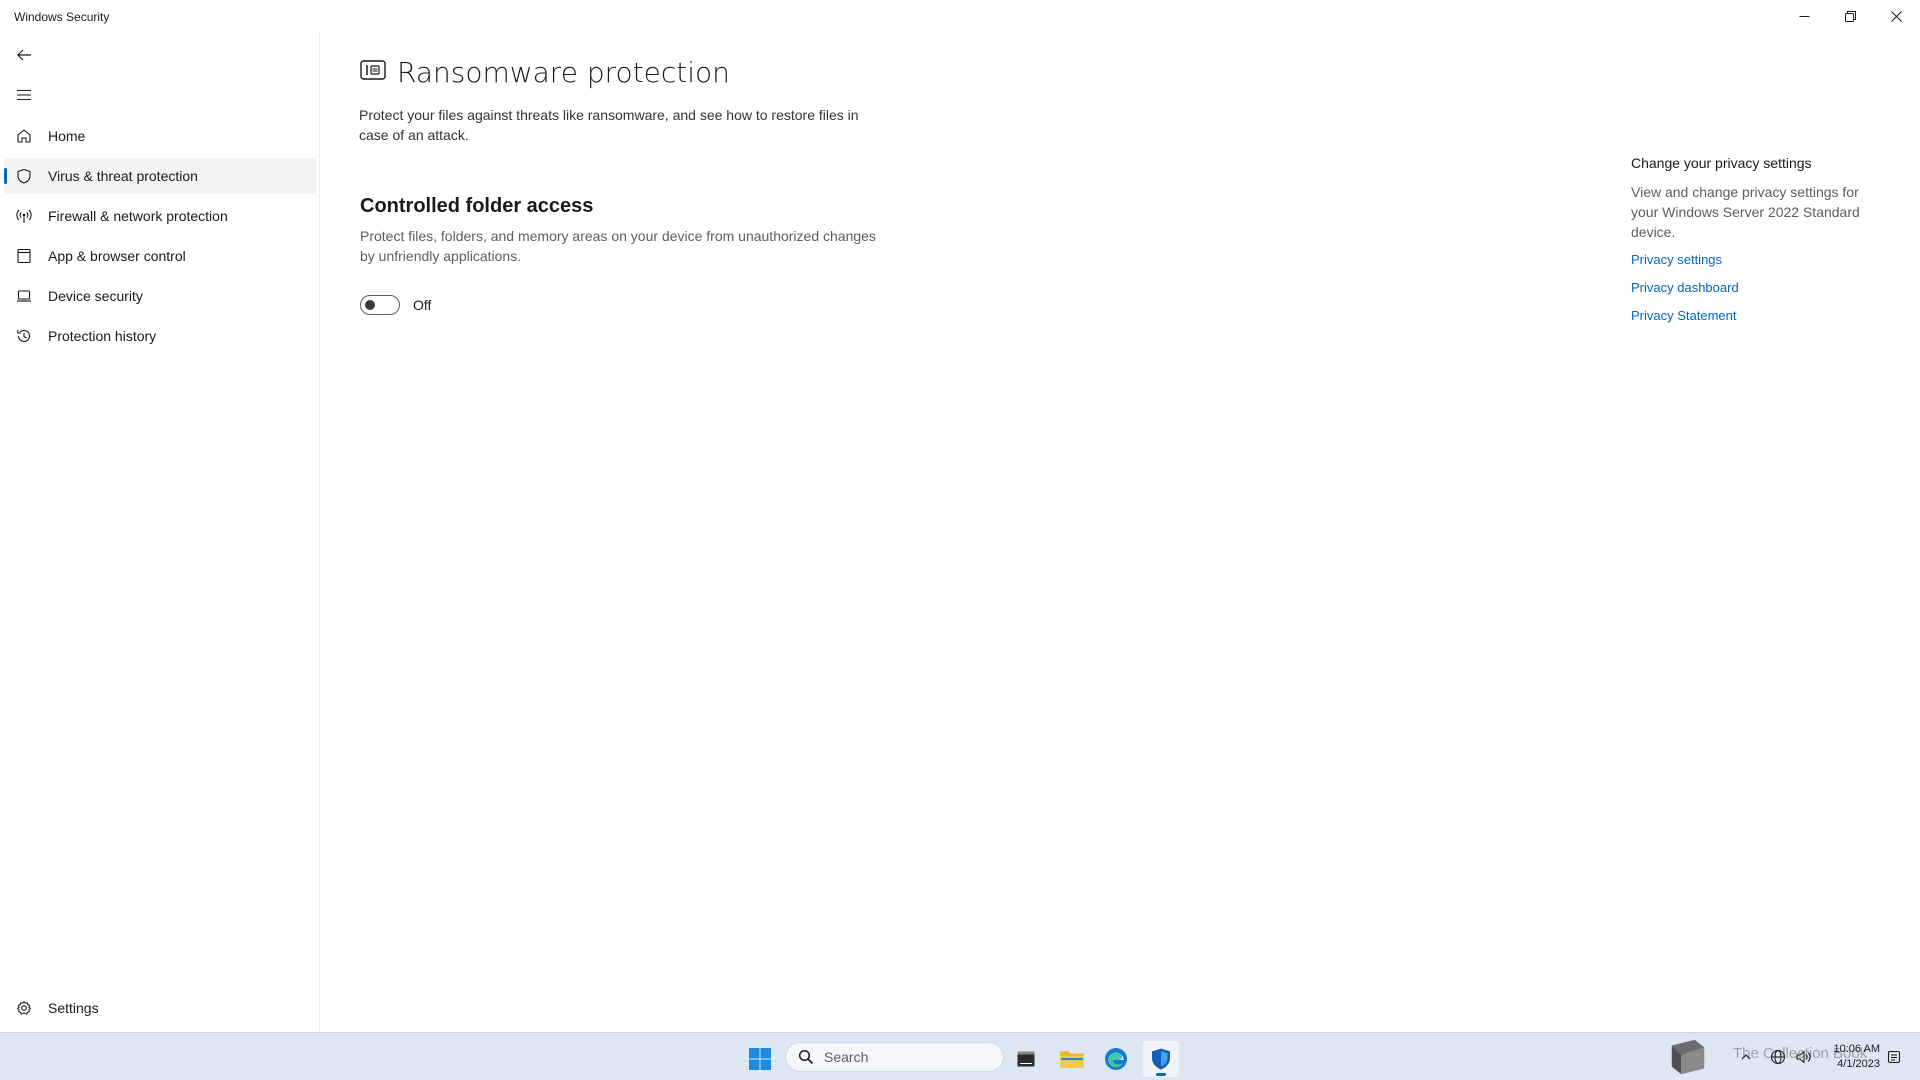  Describe the element at coordinates (477, 206) in the screenshot. I see `section-title: Controlled folder access` at that location.